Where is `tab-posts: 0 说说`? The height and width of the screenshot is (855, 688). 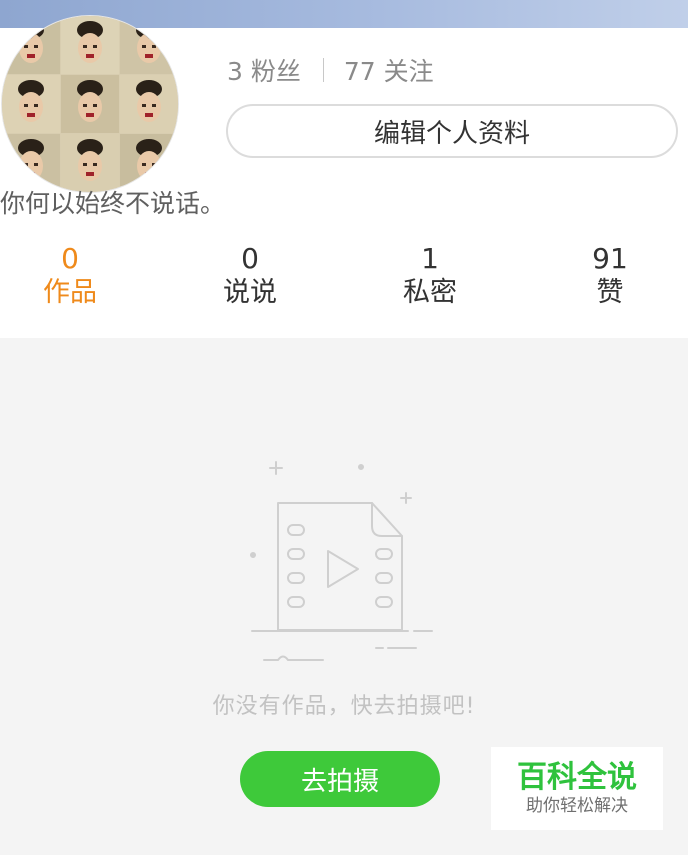 tab-posts: 0 说说 is located at coordinates (250, 276).